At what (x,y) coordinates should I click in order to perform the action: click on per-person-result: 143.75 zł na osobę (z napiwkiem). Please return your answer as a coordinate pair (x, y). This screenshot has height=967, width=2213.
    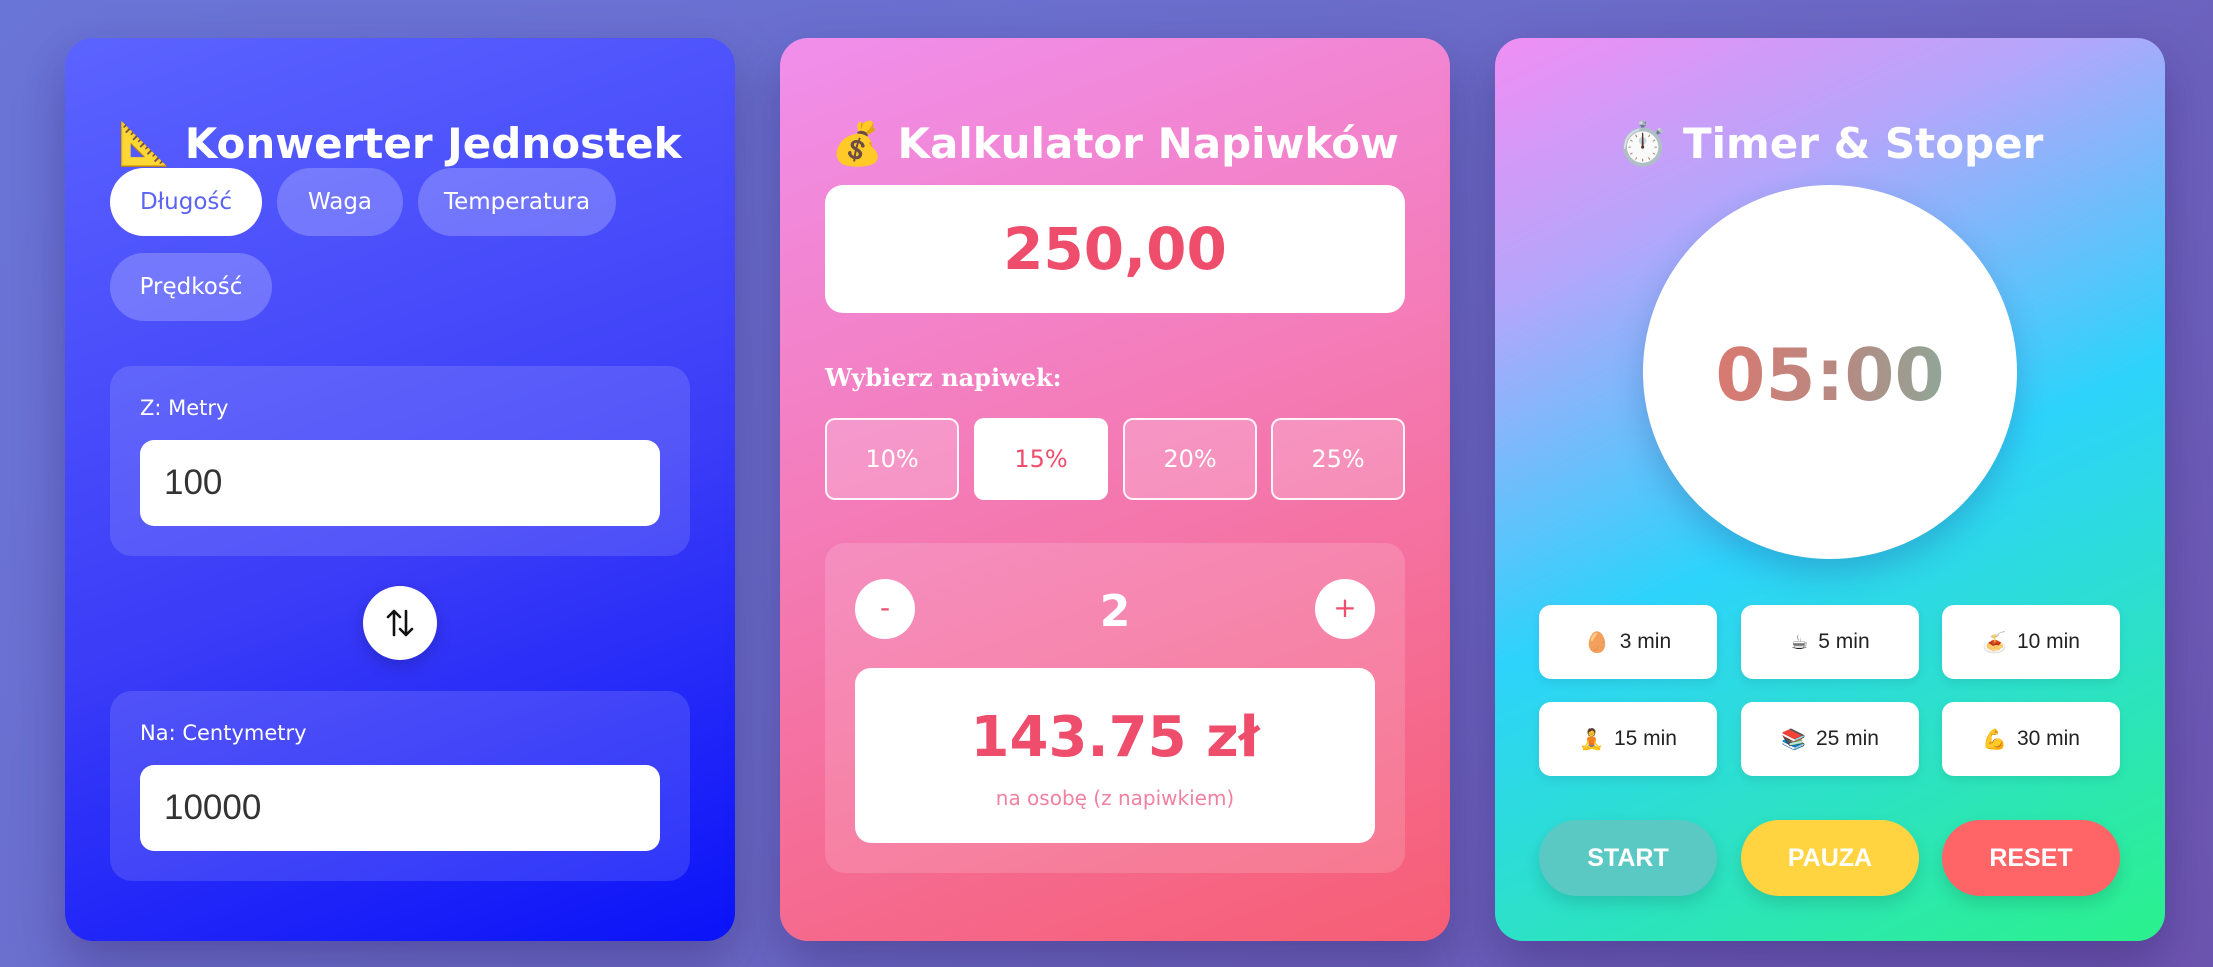
    Looking at the image, I should click on (1115, 755).